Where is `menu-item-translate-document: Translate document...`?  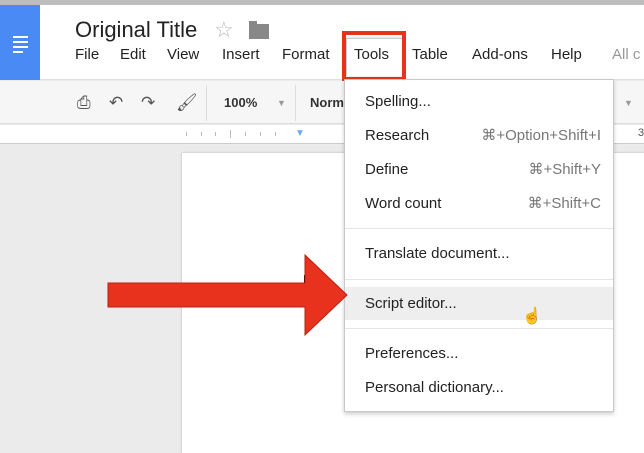
menu-item-translate-document: Translate document... is located at coordinates (479, 253).